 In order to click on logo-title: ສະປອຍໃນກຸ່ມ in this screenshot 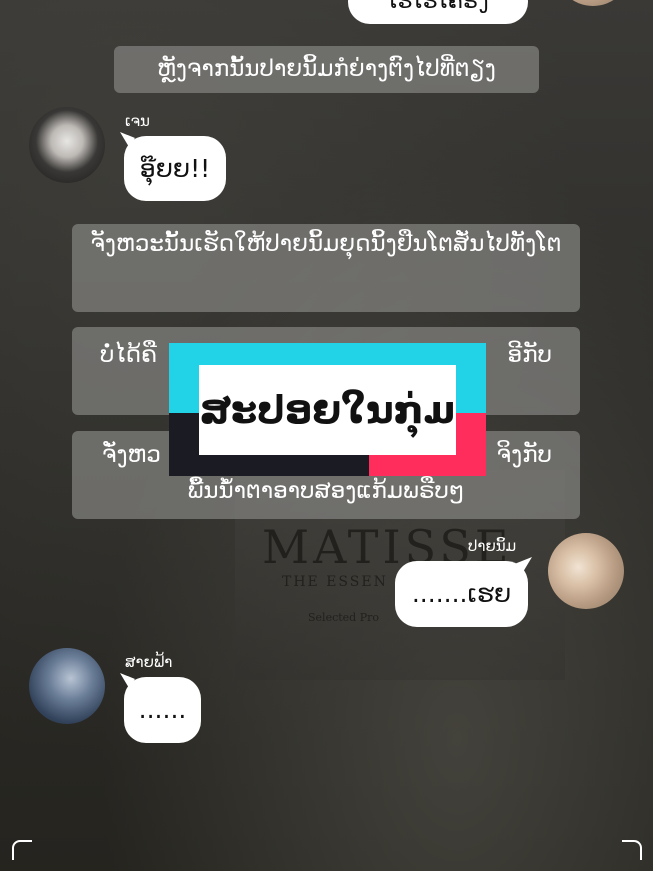, I will do `click(327, 410)`.